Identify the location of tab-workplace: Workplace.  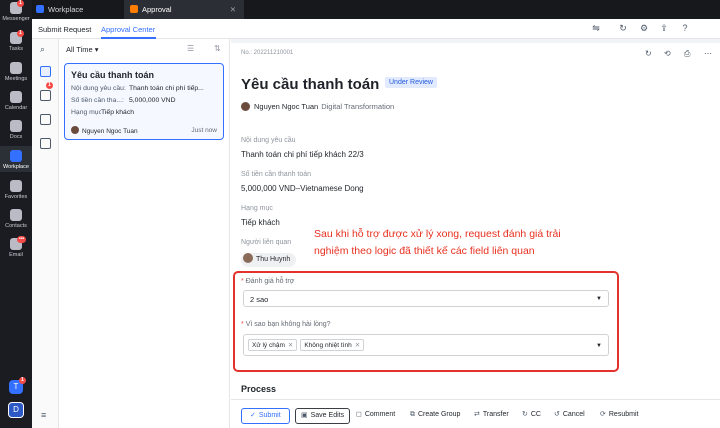
(76, 9).